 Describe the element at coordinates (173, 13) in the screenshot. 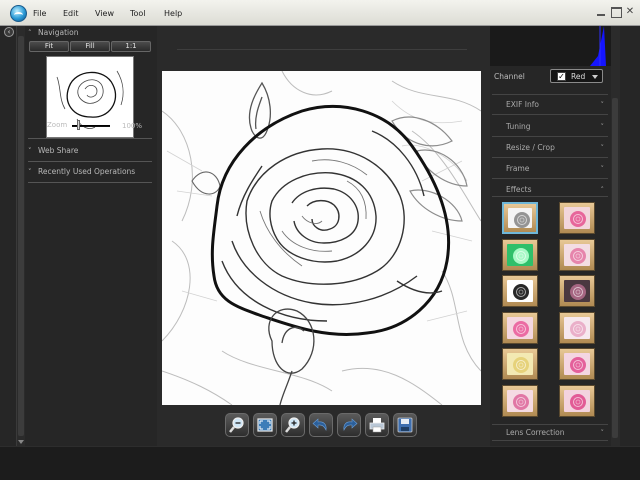

I see `menu-help: Help` at that location.